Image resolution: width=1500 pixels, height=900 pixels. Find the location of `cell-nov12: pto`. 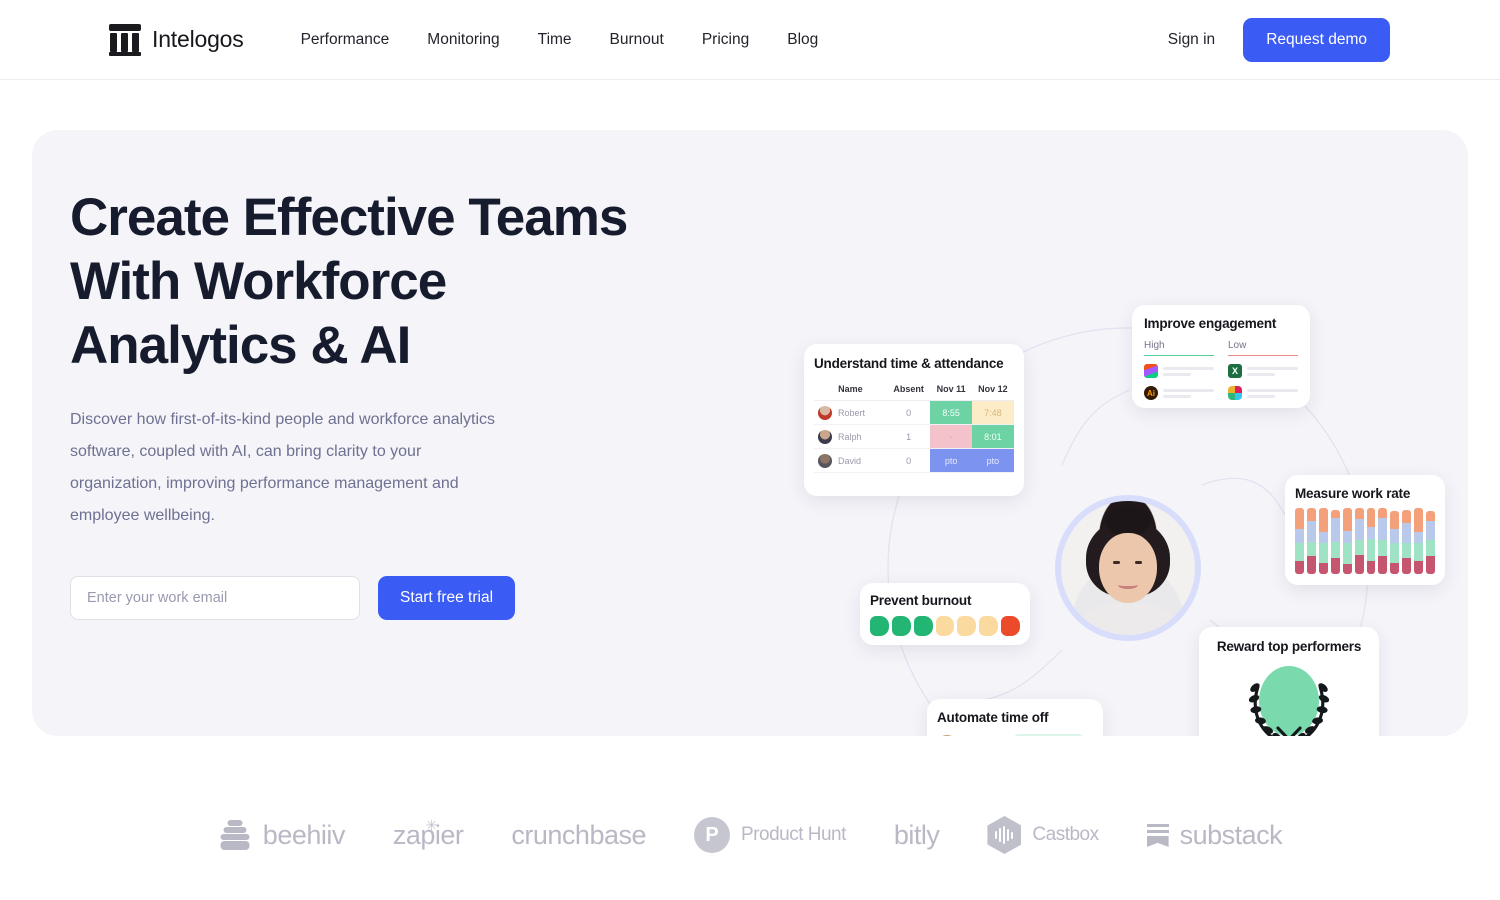

cell-nov12: pto is located at coordinates (992, 460).